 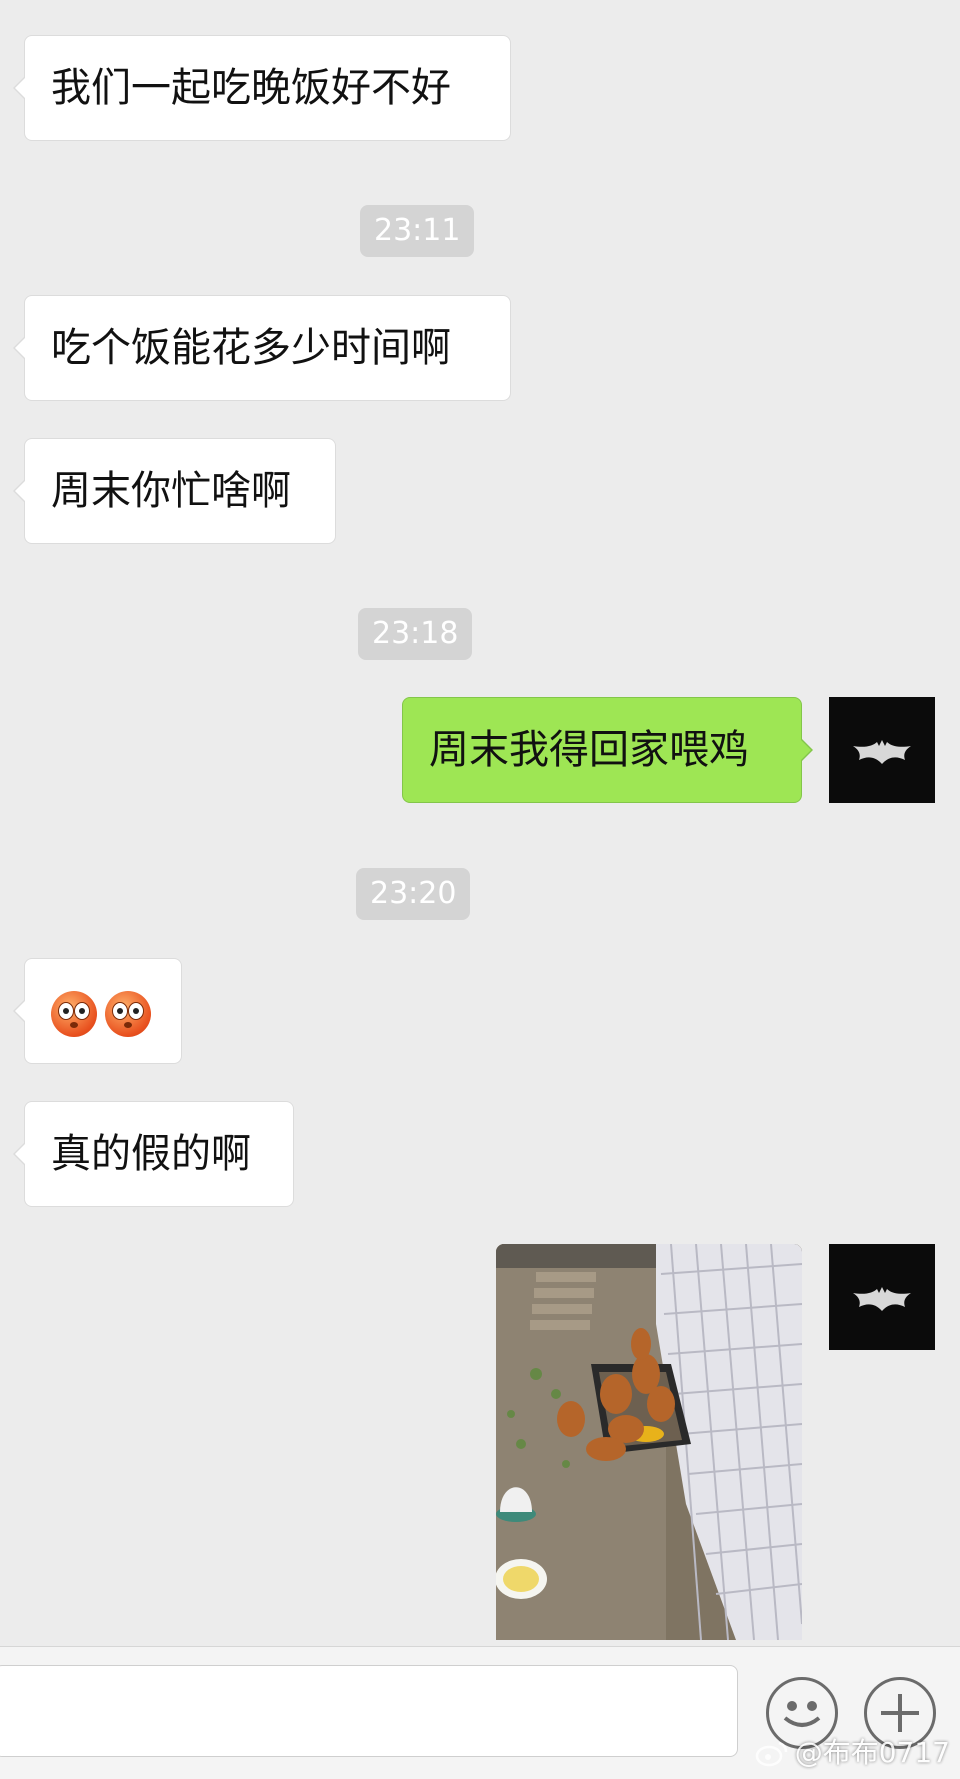 I want to click on message-text: 周末我得回家喂鸡, so click(x=589, y=750).